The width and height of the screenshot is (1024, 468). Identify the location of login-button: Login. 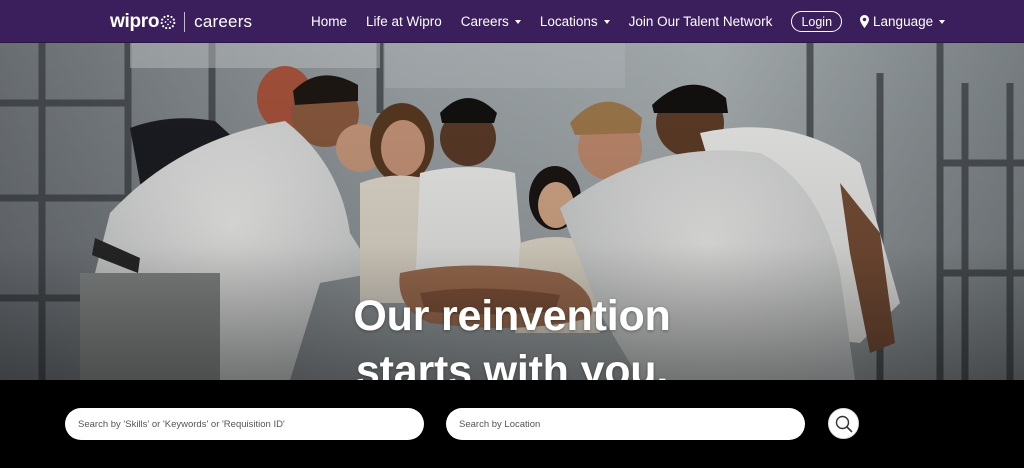
(817, 21).